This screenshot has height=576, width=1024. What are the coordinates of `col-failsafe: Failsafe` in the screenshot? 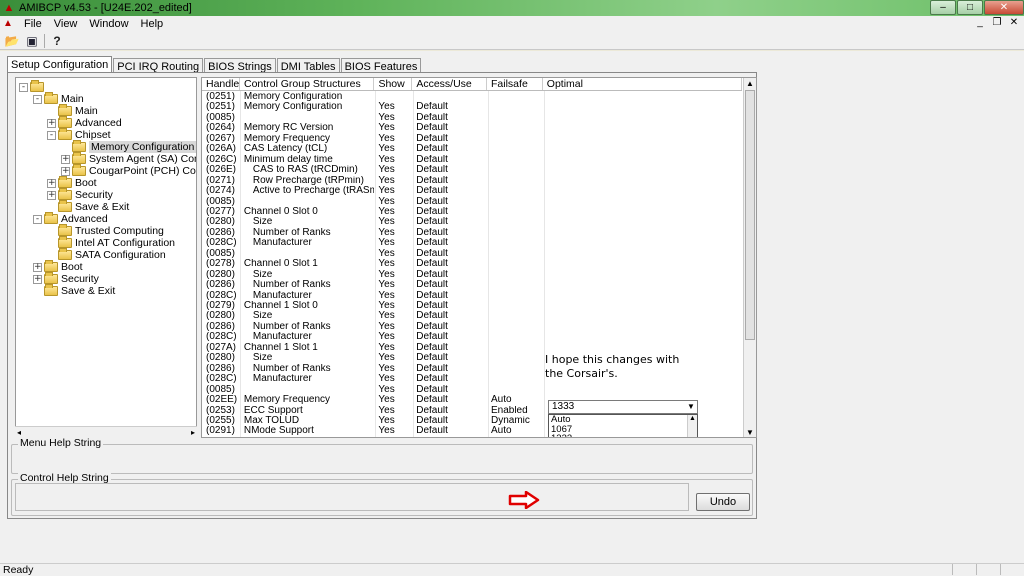 It's located at (515, 84).